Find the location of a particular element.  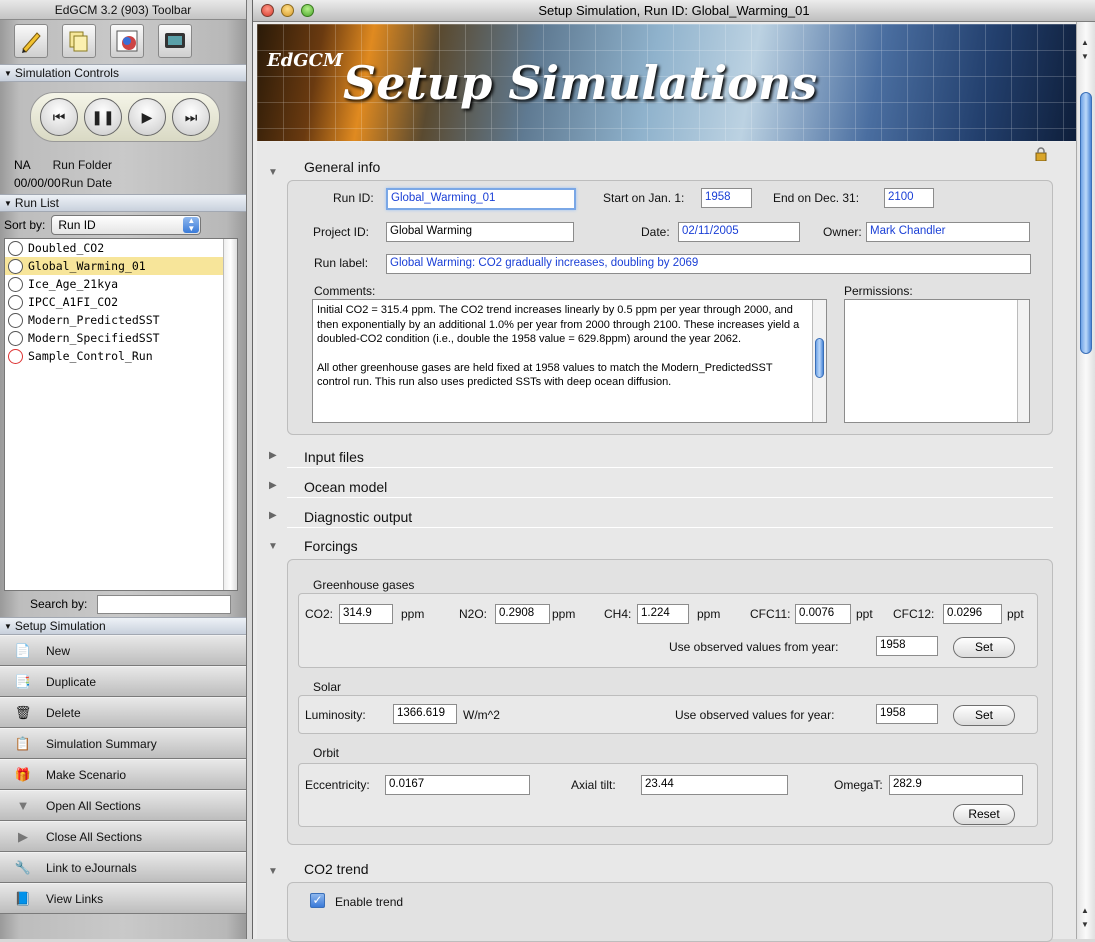

run-item: Doubled_CO2 is located at coordinates (121, 248).